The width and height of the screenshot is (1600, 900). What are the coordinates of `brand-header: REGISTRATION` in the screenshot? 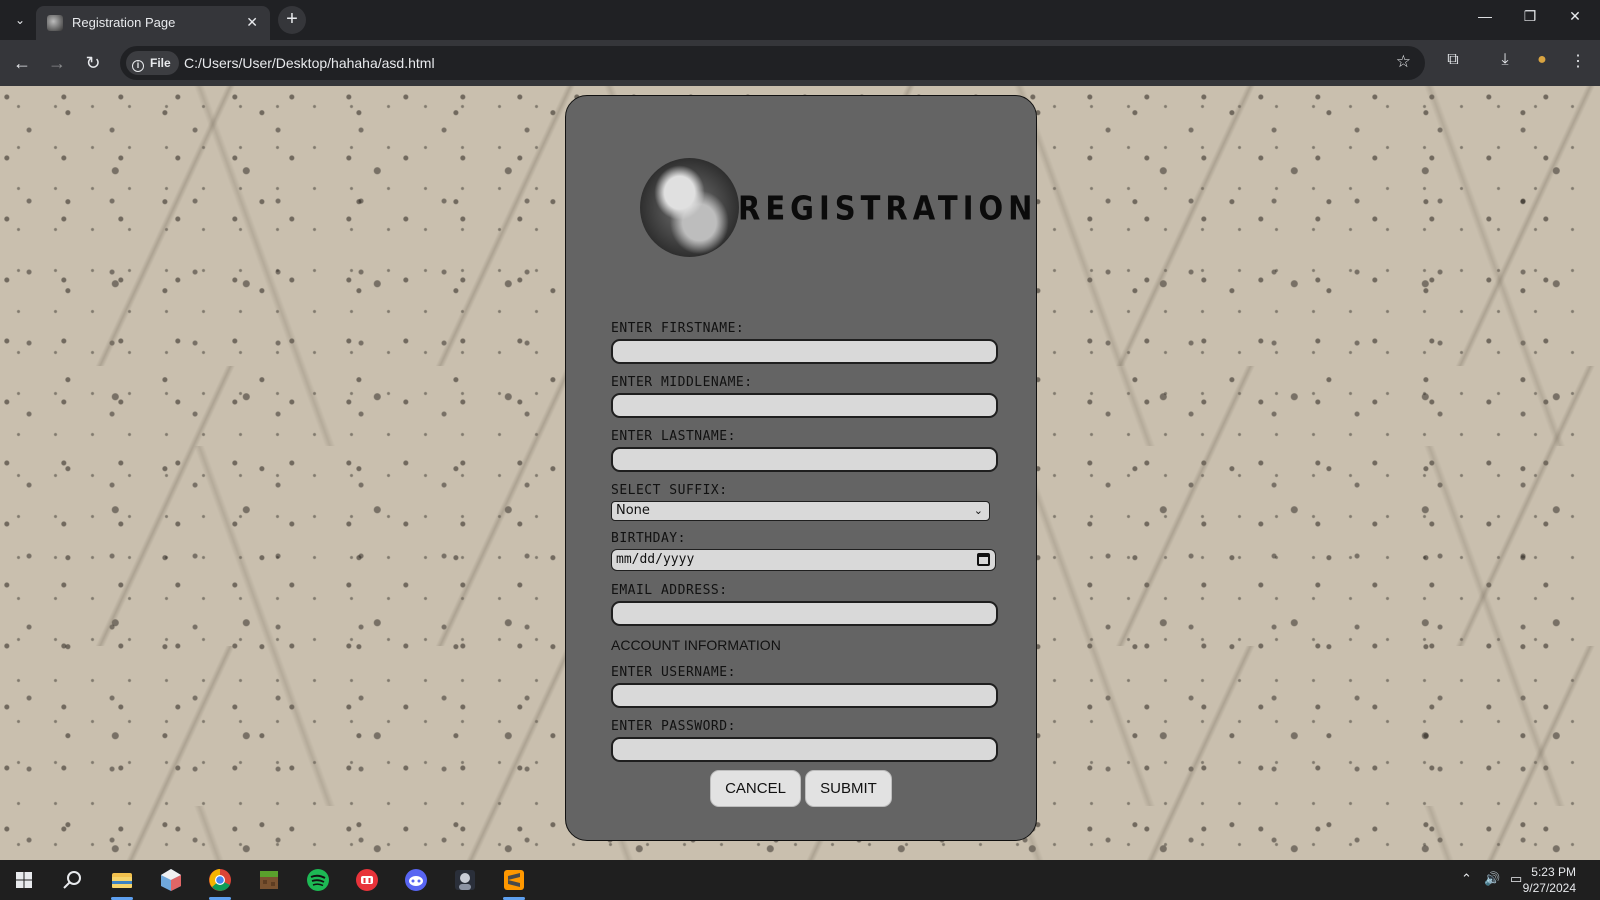 It's located at (836, 208).